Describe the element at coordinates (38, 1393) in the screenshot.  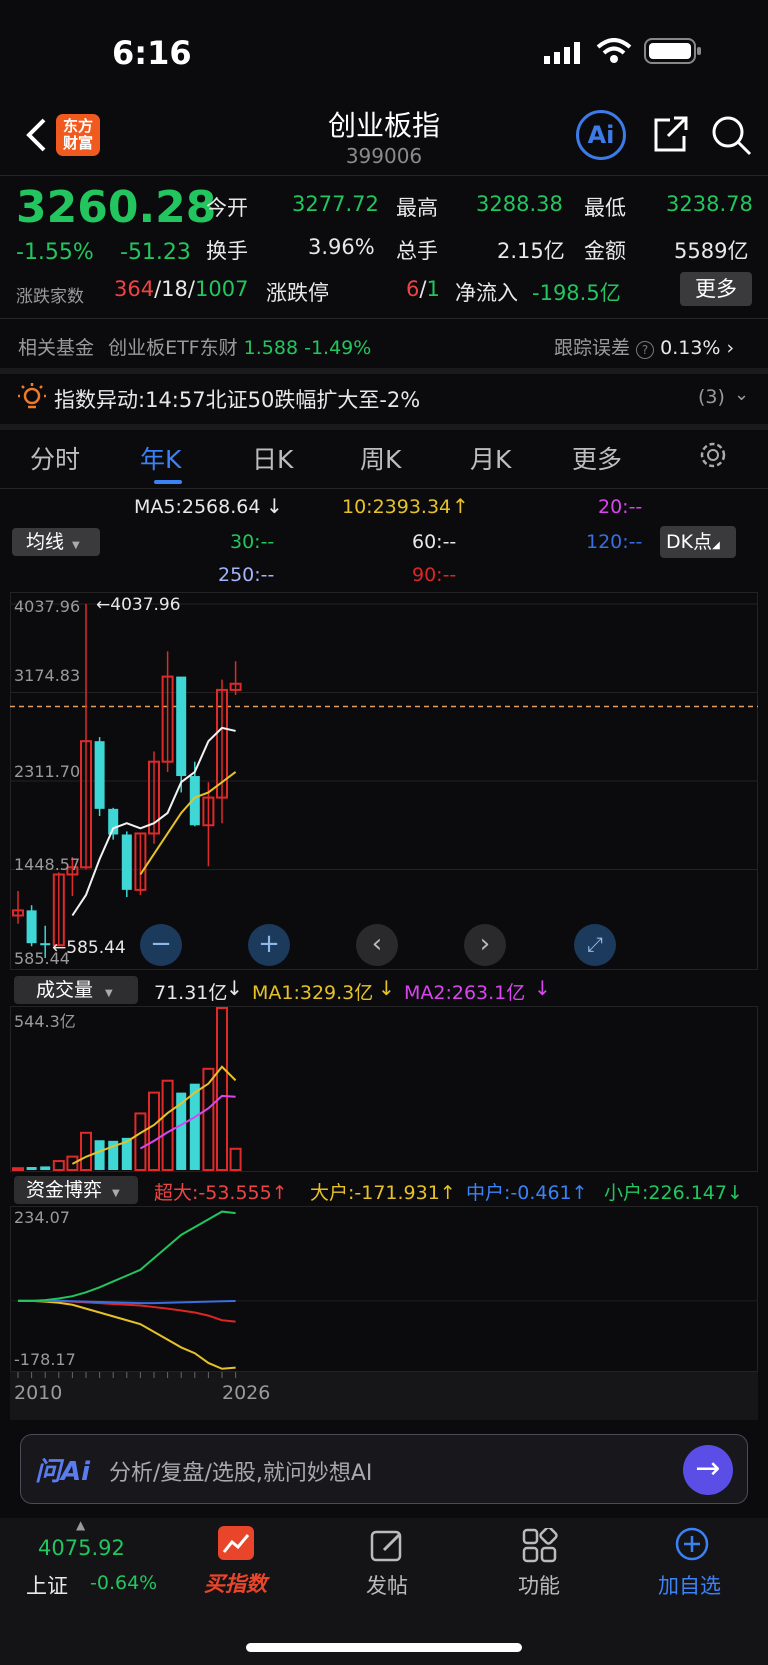
I see `x-axis-start: 2010` at that location.